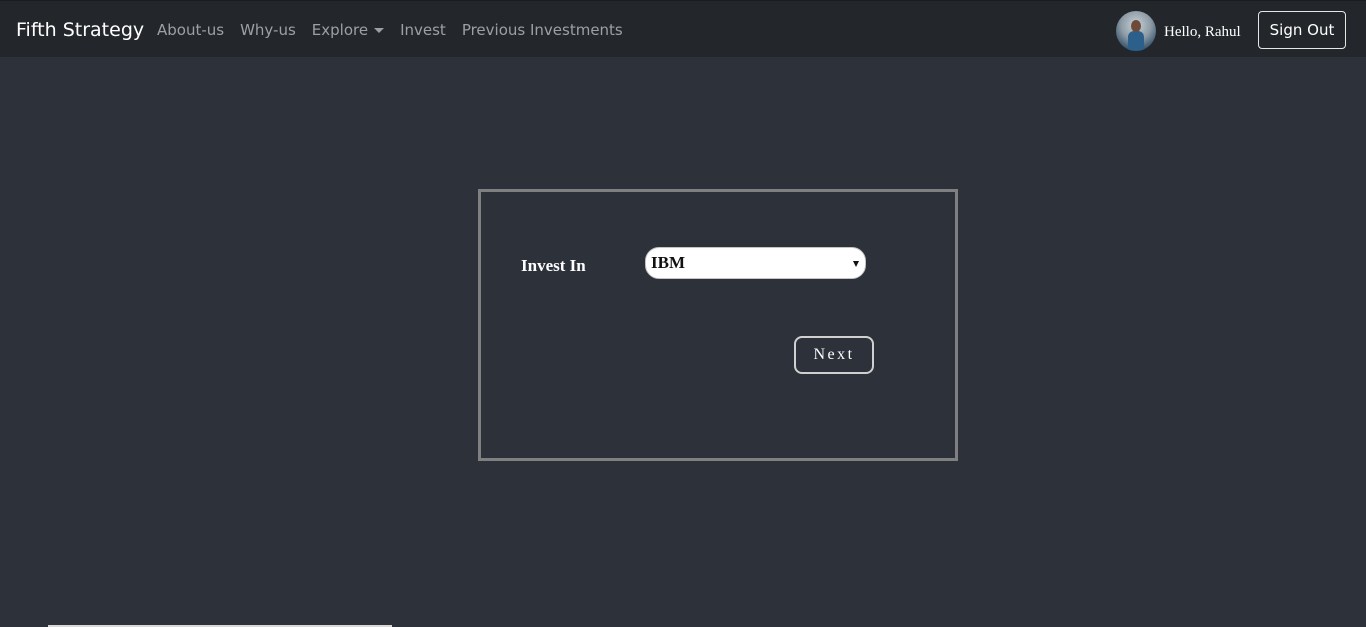 The height and width of the screenshot is (627, 1366). I want to click on nav-link-about-us: About-us, so click(190, 30).